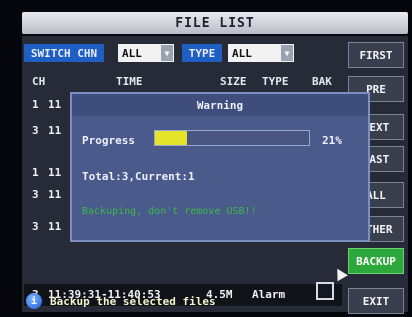  What do you see at coordinates (146, 53) in the screenshot?
I see `channel-select: ALL ▼` at bounding box center [146, 53].